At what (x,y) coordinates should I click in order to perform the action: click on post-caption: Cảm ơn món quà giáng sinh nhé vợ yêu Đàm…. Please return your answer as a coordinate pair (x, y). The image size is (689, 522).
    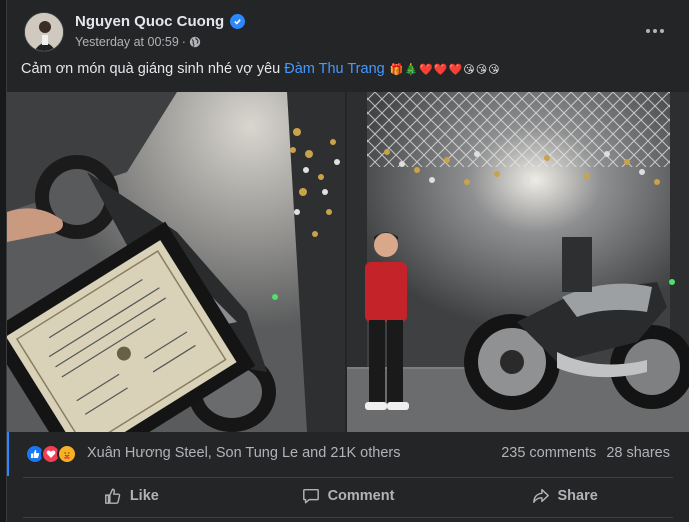
    Looking at the image, I should click on (261, 69).